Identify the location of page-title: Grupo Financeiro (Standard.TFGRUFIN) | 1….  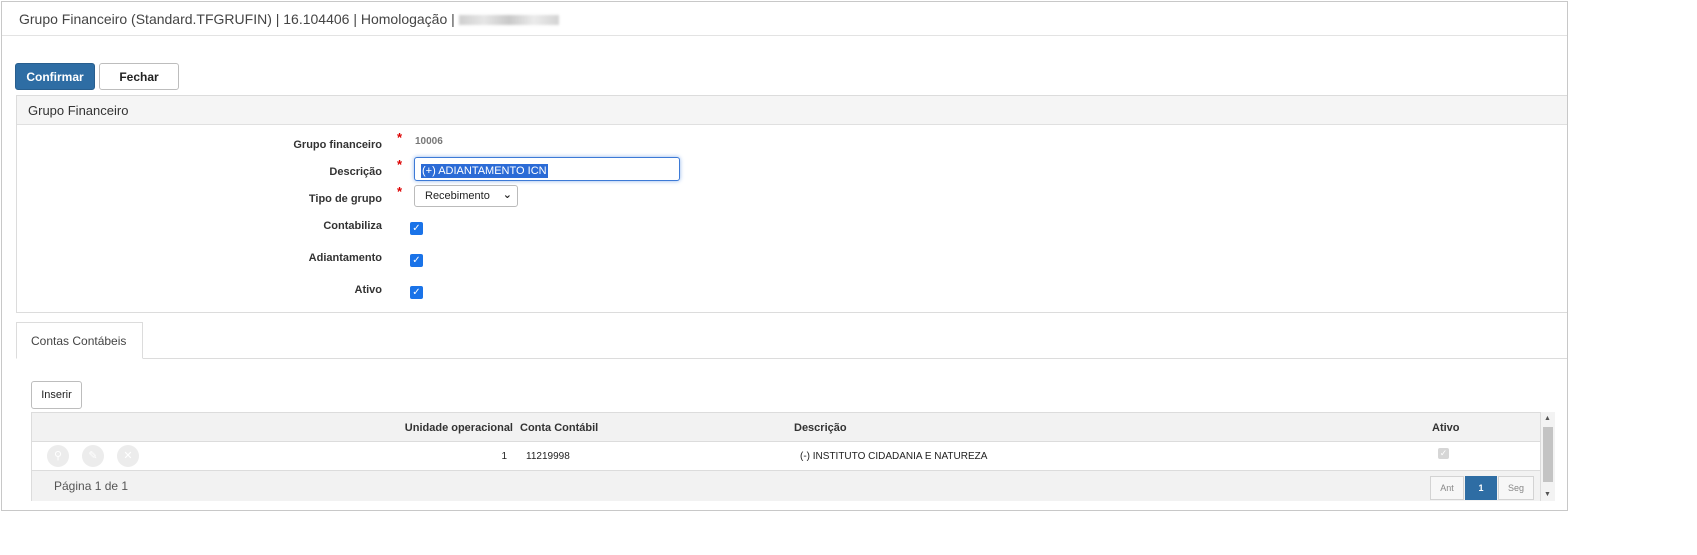
(289, 19).